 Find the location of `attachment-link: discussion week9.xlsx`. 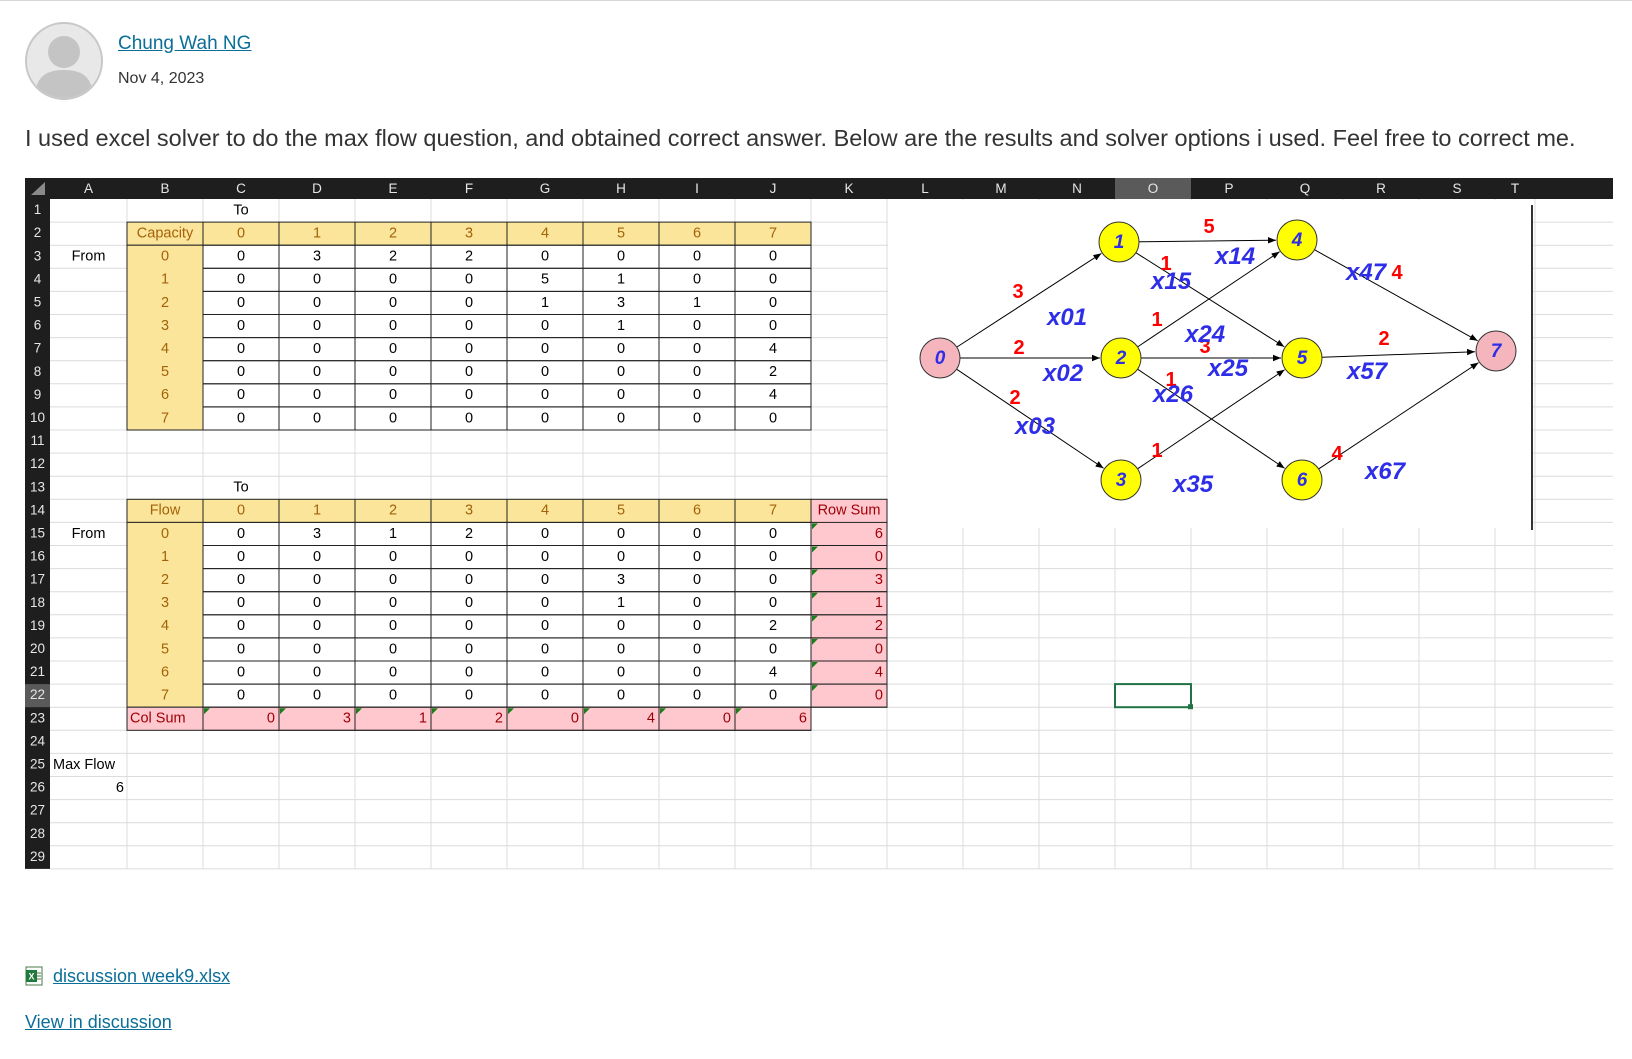

attachment-link: discussion week9.xlsx is located at coordinates (141, 976).